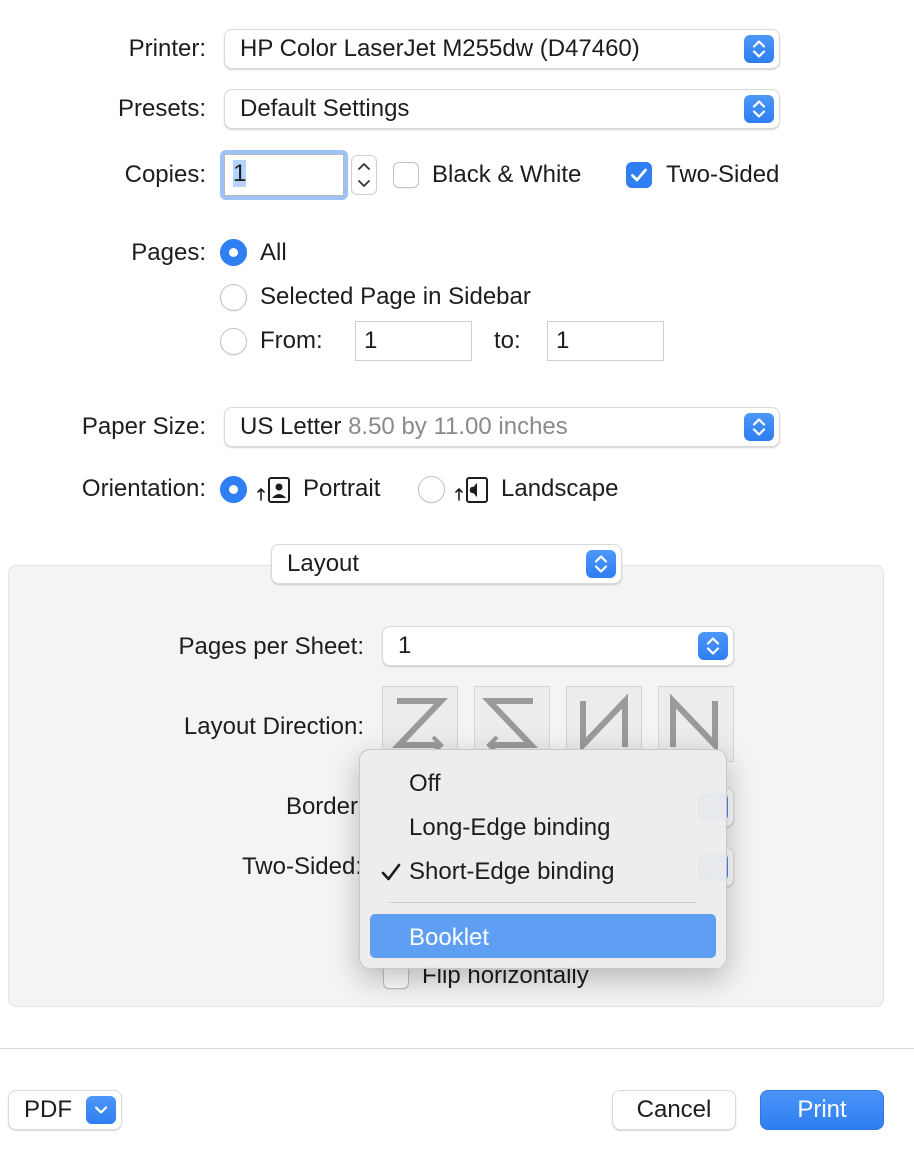 The height and width of the screenshot is (1162, 914). I want to click on cancel-button: Cancel, so click(674, 1110).